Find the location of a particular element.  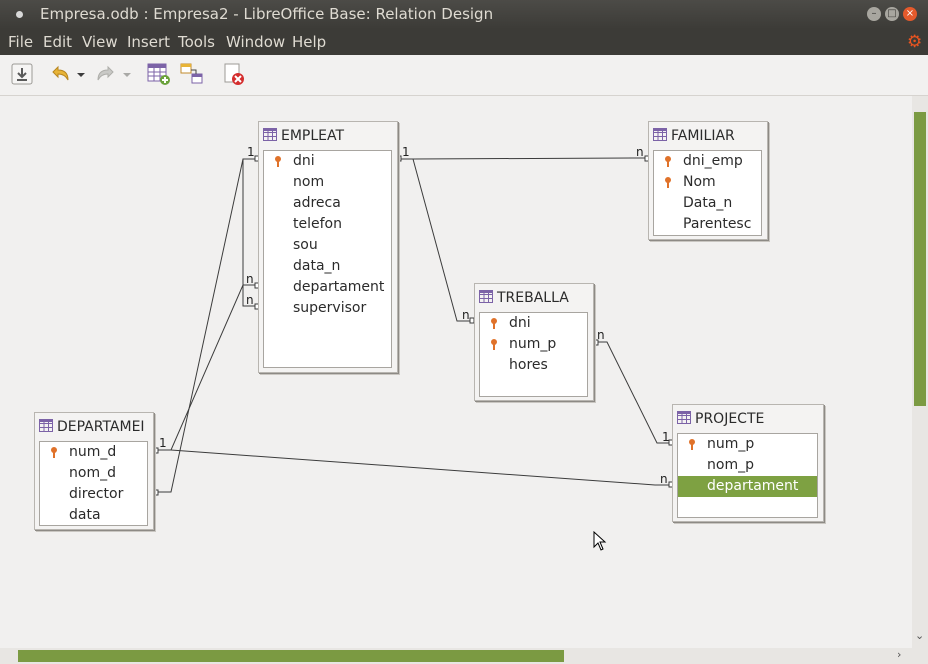

table-window-departament: DEPARTAMEI num_d nom_d director data is located at coordinates (94, 471).